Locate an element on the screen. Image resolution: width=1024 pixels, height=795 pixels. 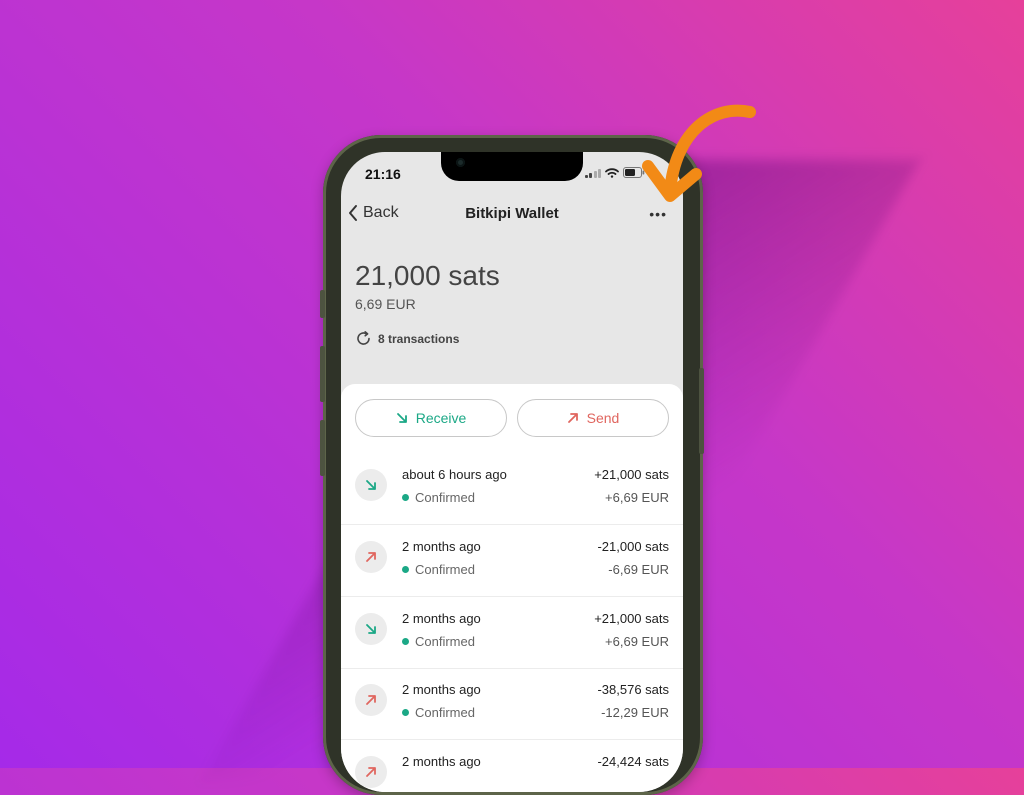
transaction-fiat: -6,69 EUR is located at coordinates (638, 569).